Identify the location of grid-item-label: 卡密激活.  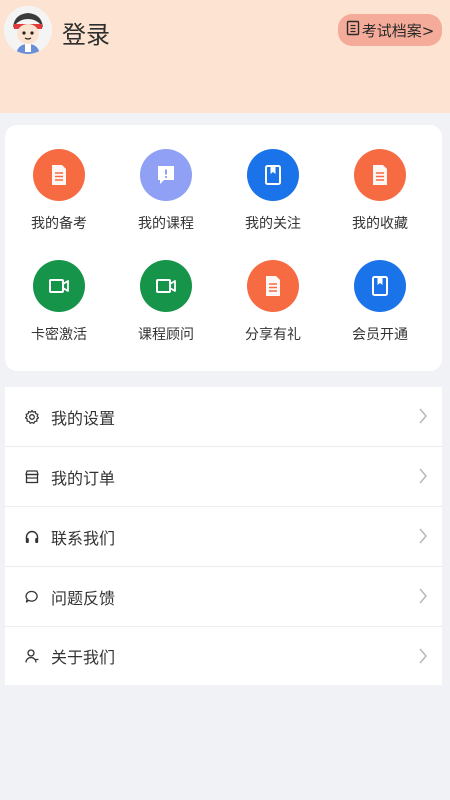
(59, 335).